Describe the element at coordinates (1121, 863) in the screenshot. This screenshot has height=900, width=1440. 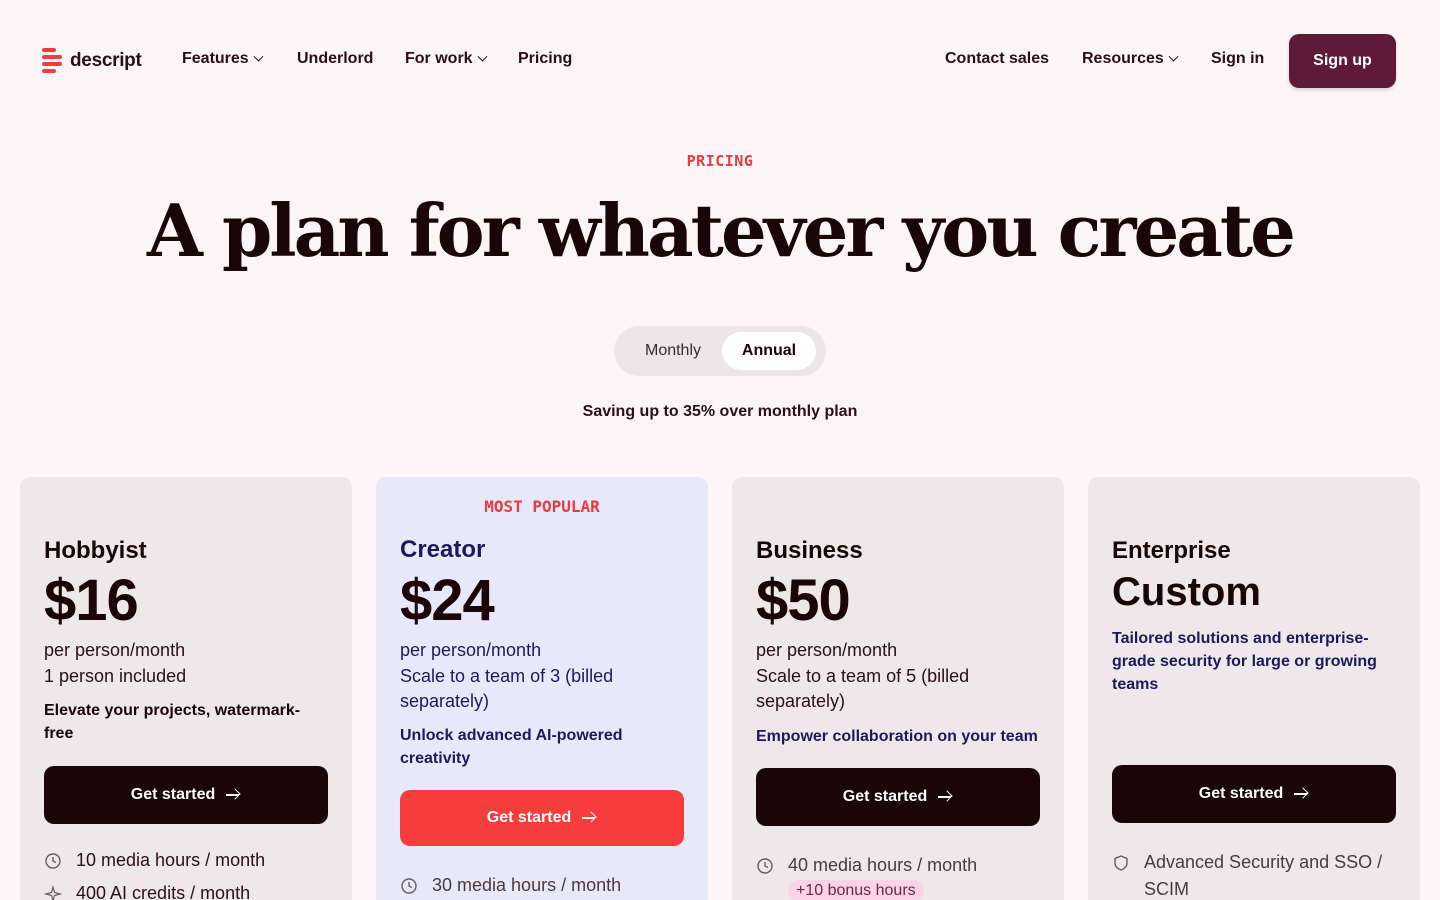
I see `shield-icon` at that location.